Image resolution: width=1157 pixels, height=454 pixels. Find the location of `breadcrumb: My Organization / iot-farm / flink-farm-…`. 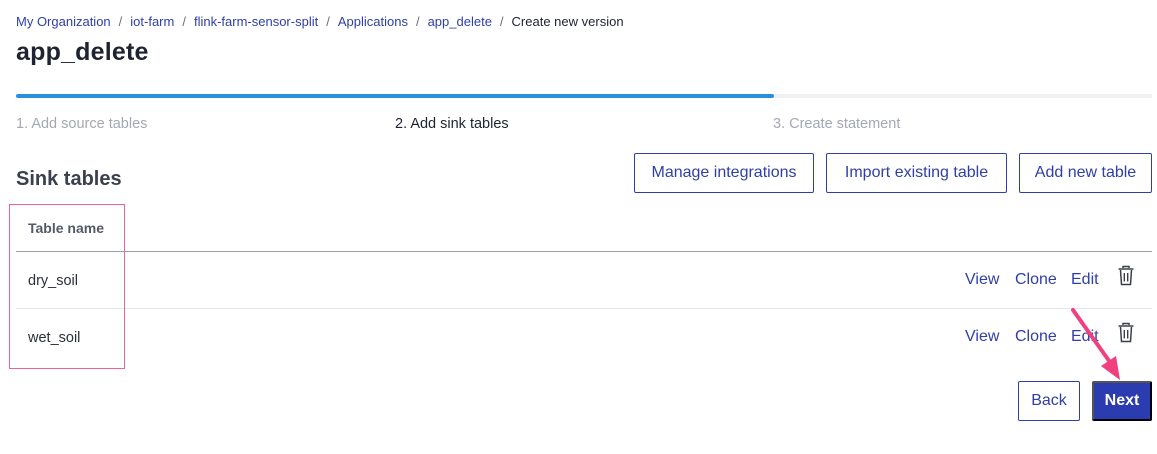

breadcrumb: My Organization / iot-farm / flink-farm-… is located at coordinates (320, 21).